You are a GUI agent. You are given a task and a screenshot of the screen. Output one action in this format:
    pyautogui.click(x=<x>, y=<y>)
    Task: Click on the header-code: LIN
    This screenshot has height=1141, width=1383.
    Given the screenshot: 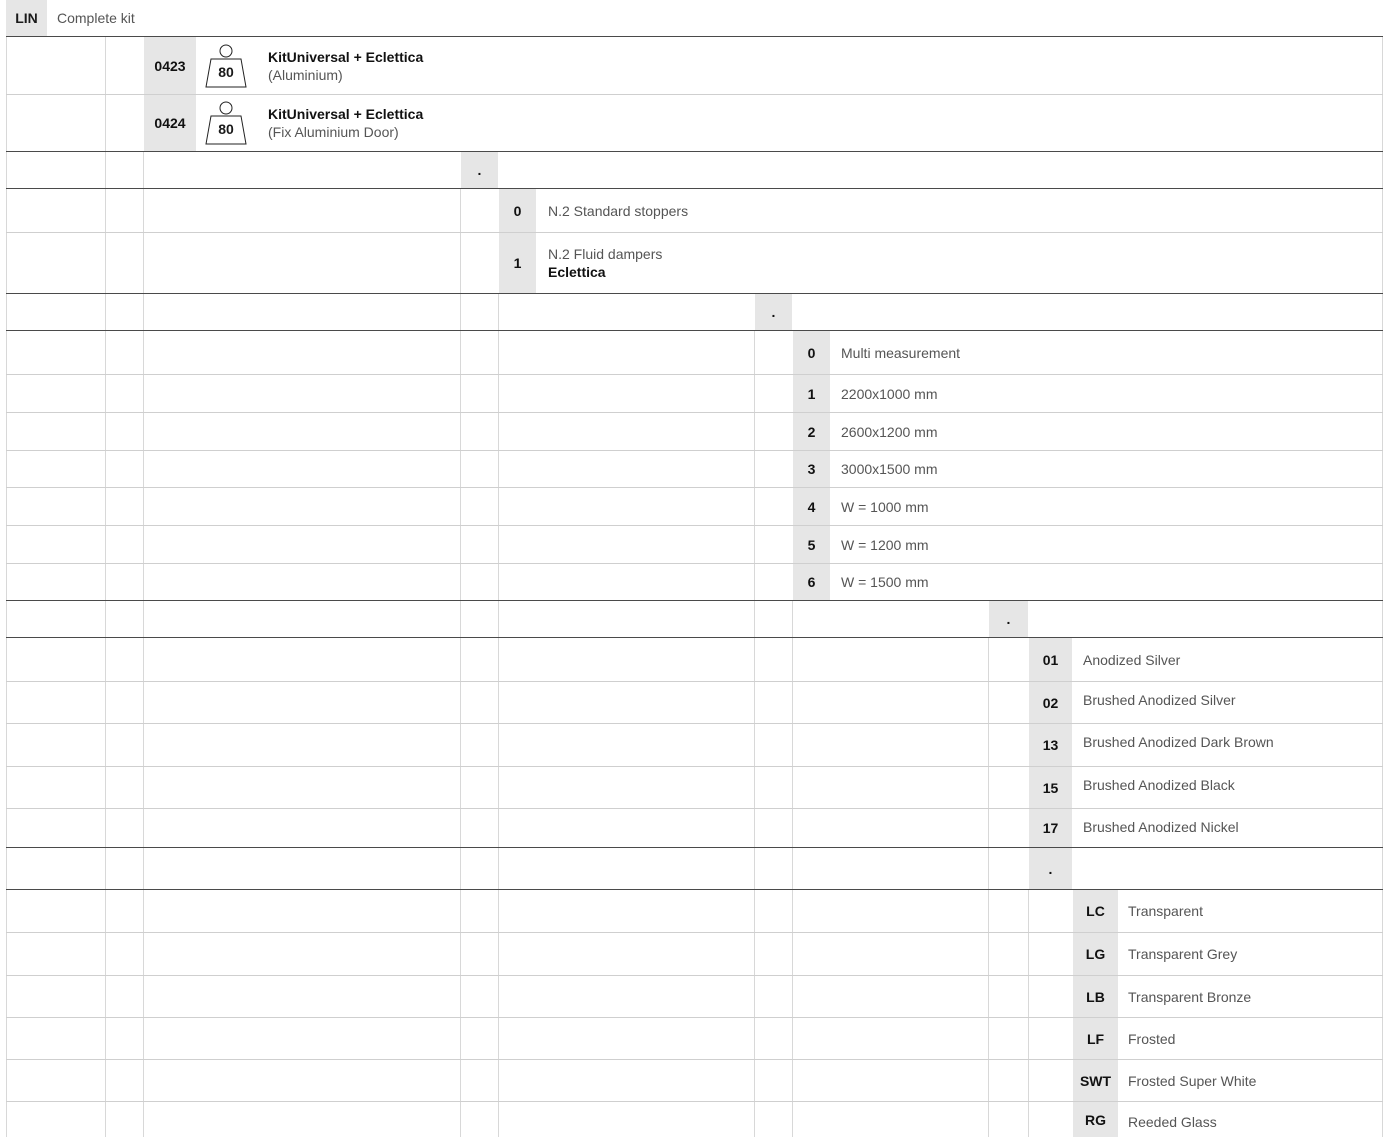 What is the action you would take?
    pyautogui.click(x=26, y=18)
    